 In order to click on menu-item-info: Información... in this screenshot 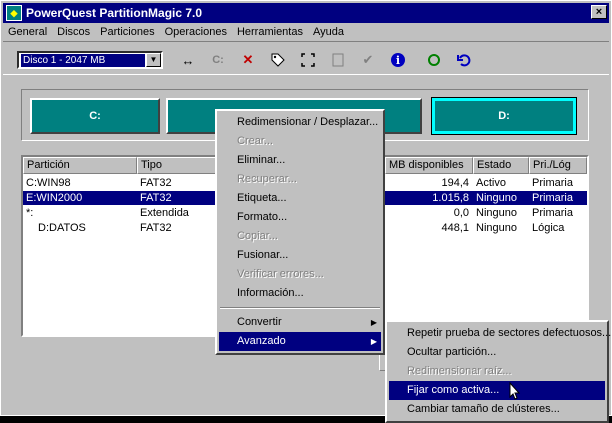, I will do `click(300, 293)`.